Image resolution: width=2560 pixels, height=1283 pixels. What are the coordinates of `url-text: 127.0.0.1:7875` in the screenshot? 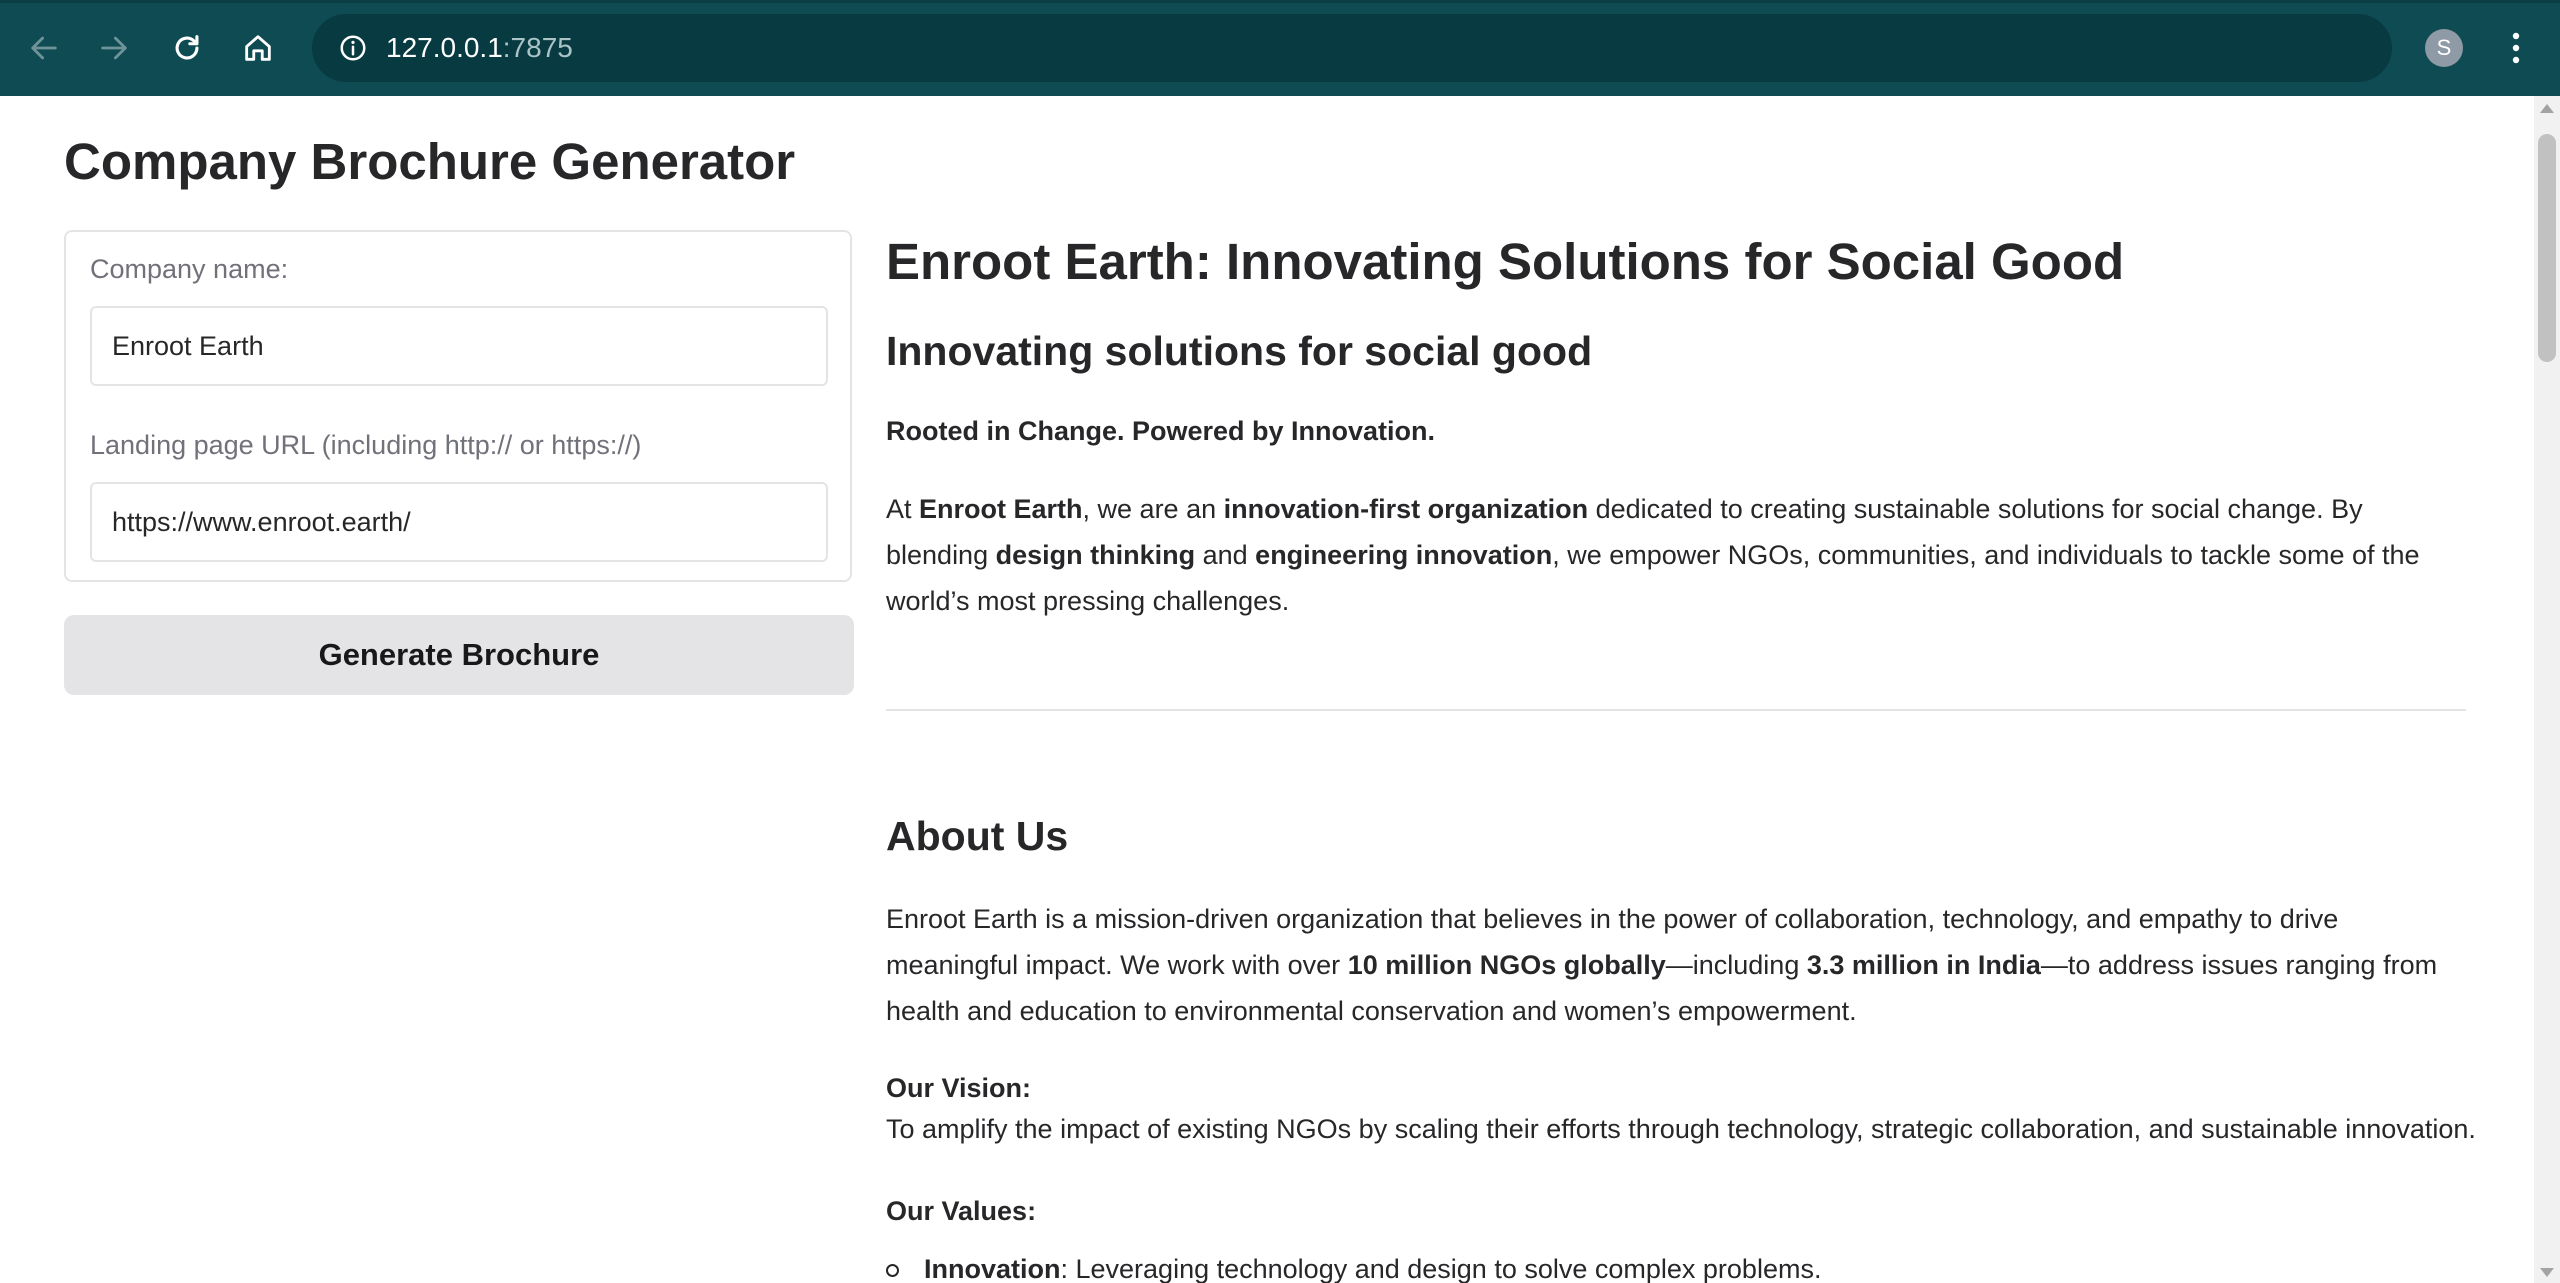 It's located at (479, 48).